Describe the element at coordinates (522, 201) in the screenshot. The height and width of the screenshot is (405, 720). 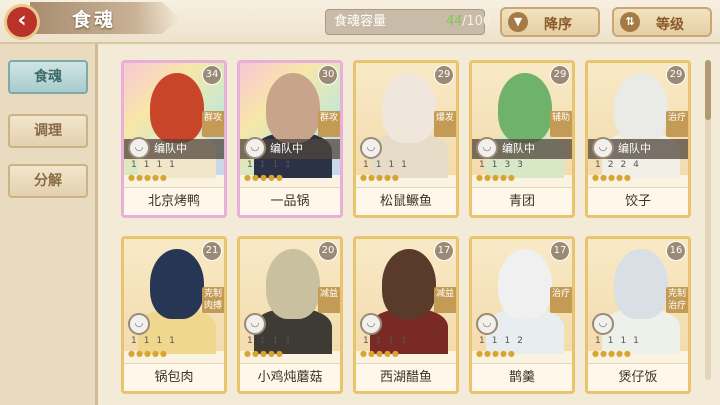
I see `card-name: 青团` at that location.